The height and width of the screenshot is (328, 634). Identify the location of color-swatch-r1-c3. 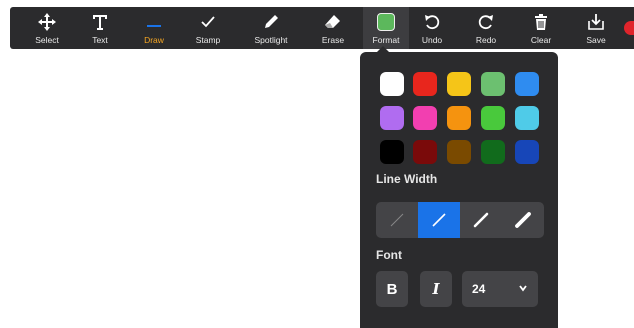
(459, 84).